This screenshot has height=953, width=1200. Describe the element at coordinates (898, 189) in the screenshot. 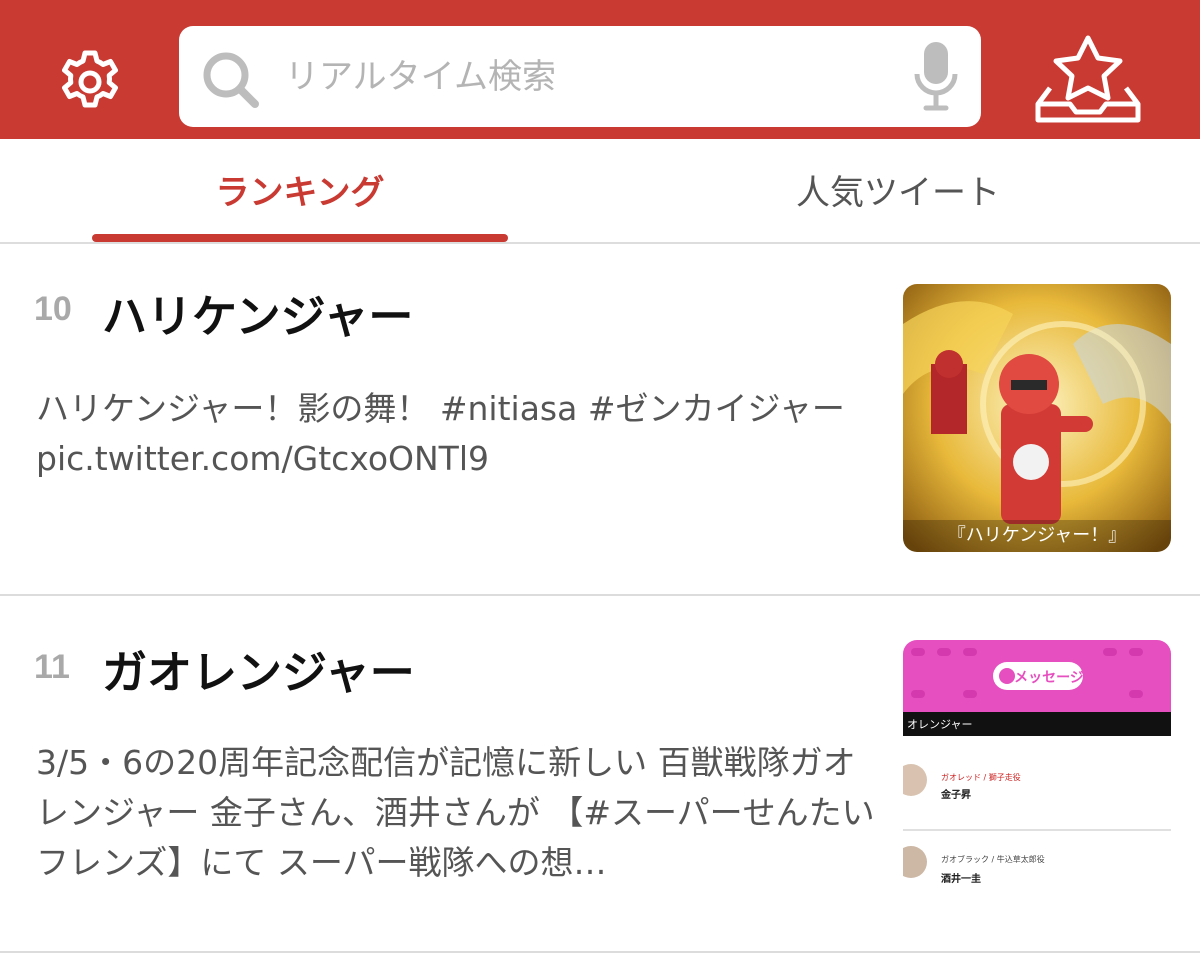

I see `tab-popular-tweets: 人気ツイート` at that location.